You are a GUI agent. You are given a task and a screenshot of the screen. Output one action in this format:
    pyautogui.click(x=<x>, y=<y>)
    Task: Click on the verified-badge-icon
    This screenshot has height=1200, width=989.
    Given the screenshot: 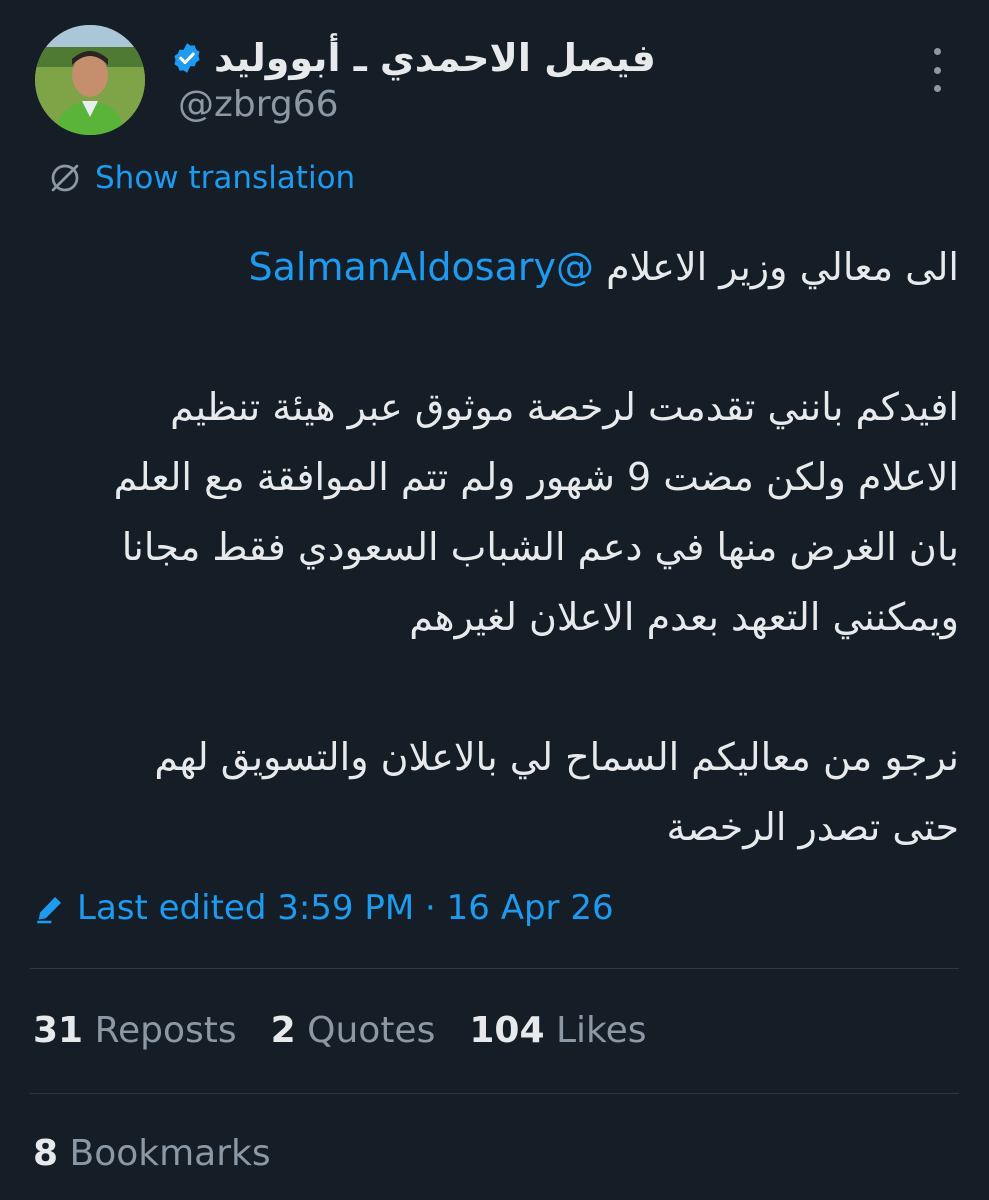 What is the action you would take?
    pyautogui.click(x=187, y=58)
    